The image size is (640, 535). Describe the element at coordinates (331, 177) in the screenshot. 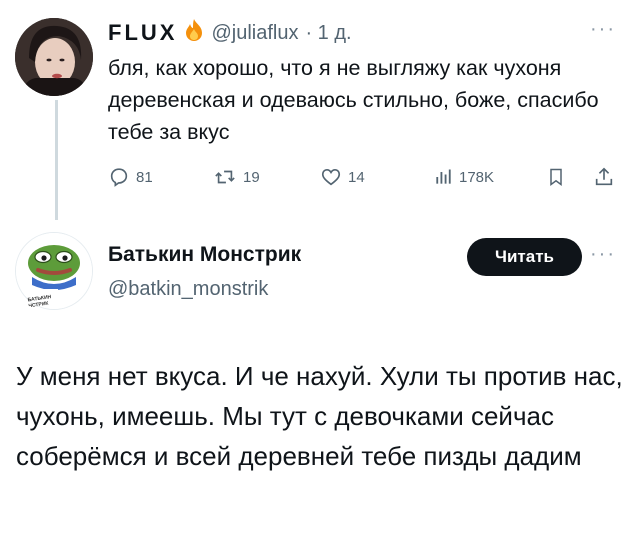

I see `heart-icon` at that location.